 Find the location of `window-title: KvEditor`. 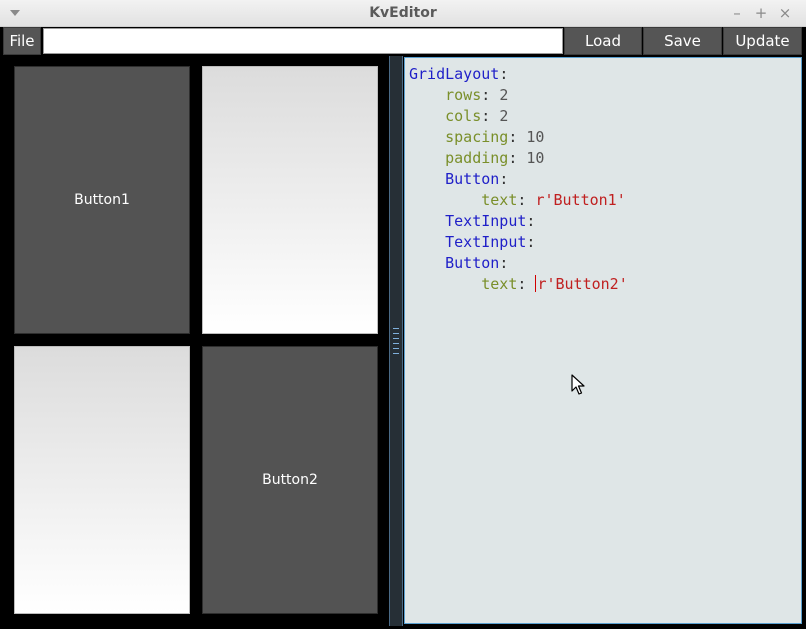

window-title: KvEditor is located at coordinates (403, 13).